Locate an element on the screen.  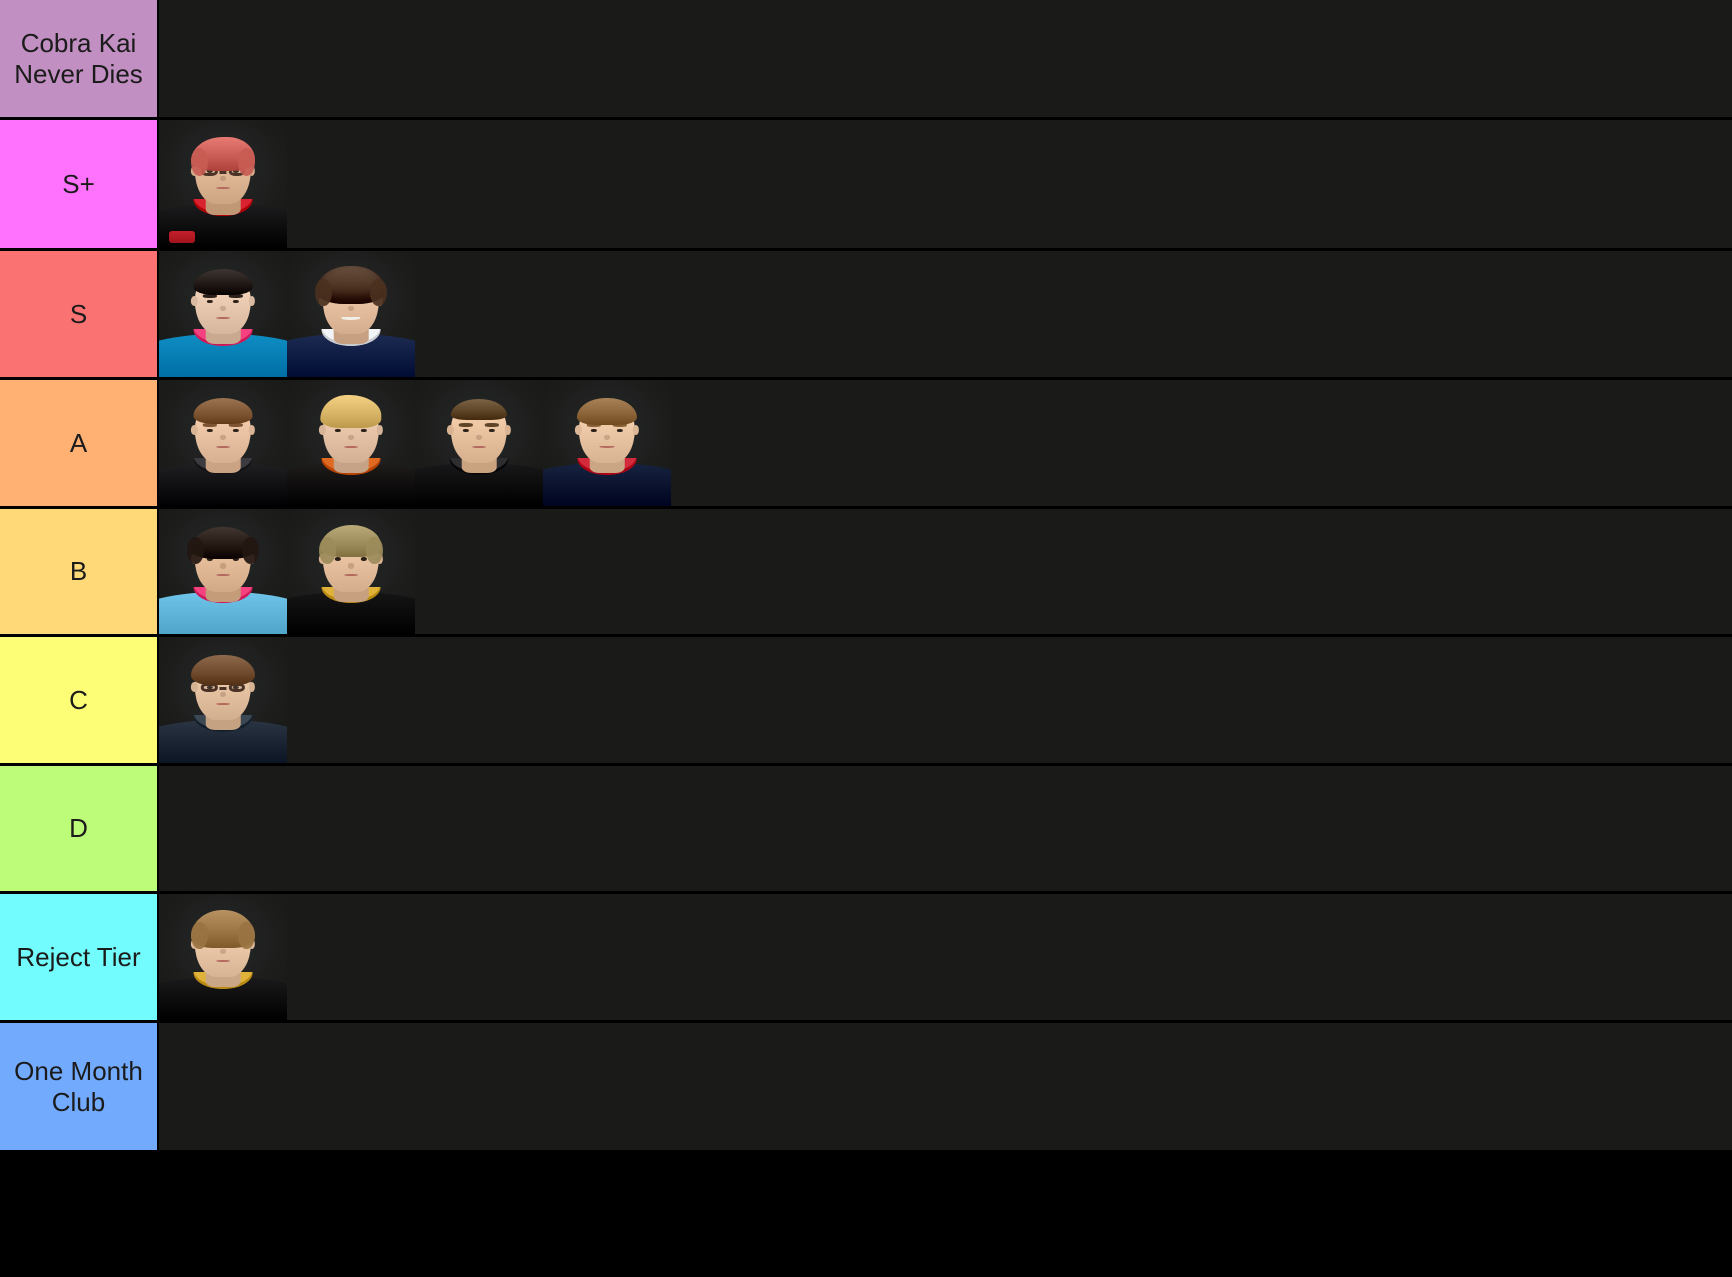
tier-label-a: A is located at coordinates (79, 443).